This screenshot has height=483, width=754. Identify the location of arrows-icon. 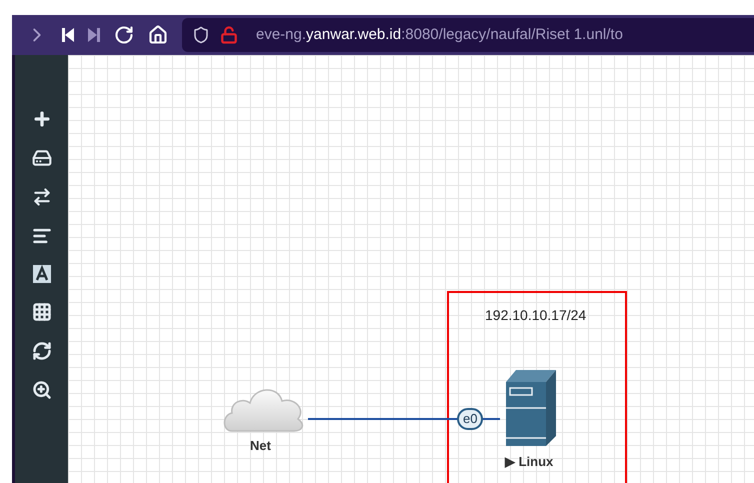
(42, 197).